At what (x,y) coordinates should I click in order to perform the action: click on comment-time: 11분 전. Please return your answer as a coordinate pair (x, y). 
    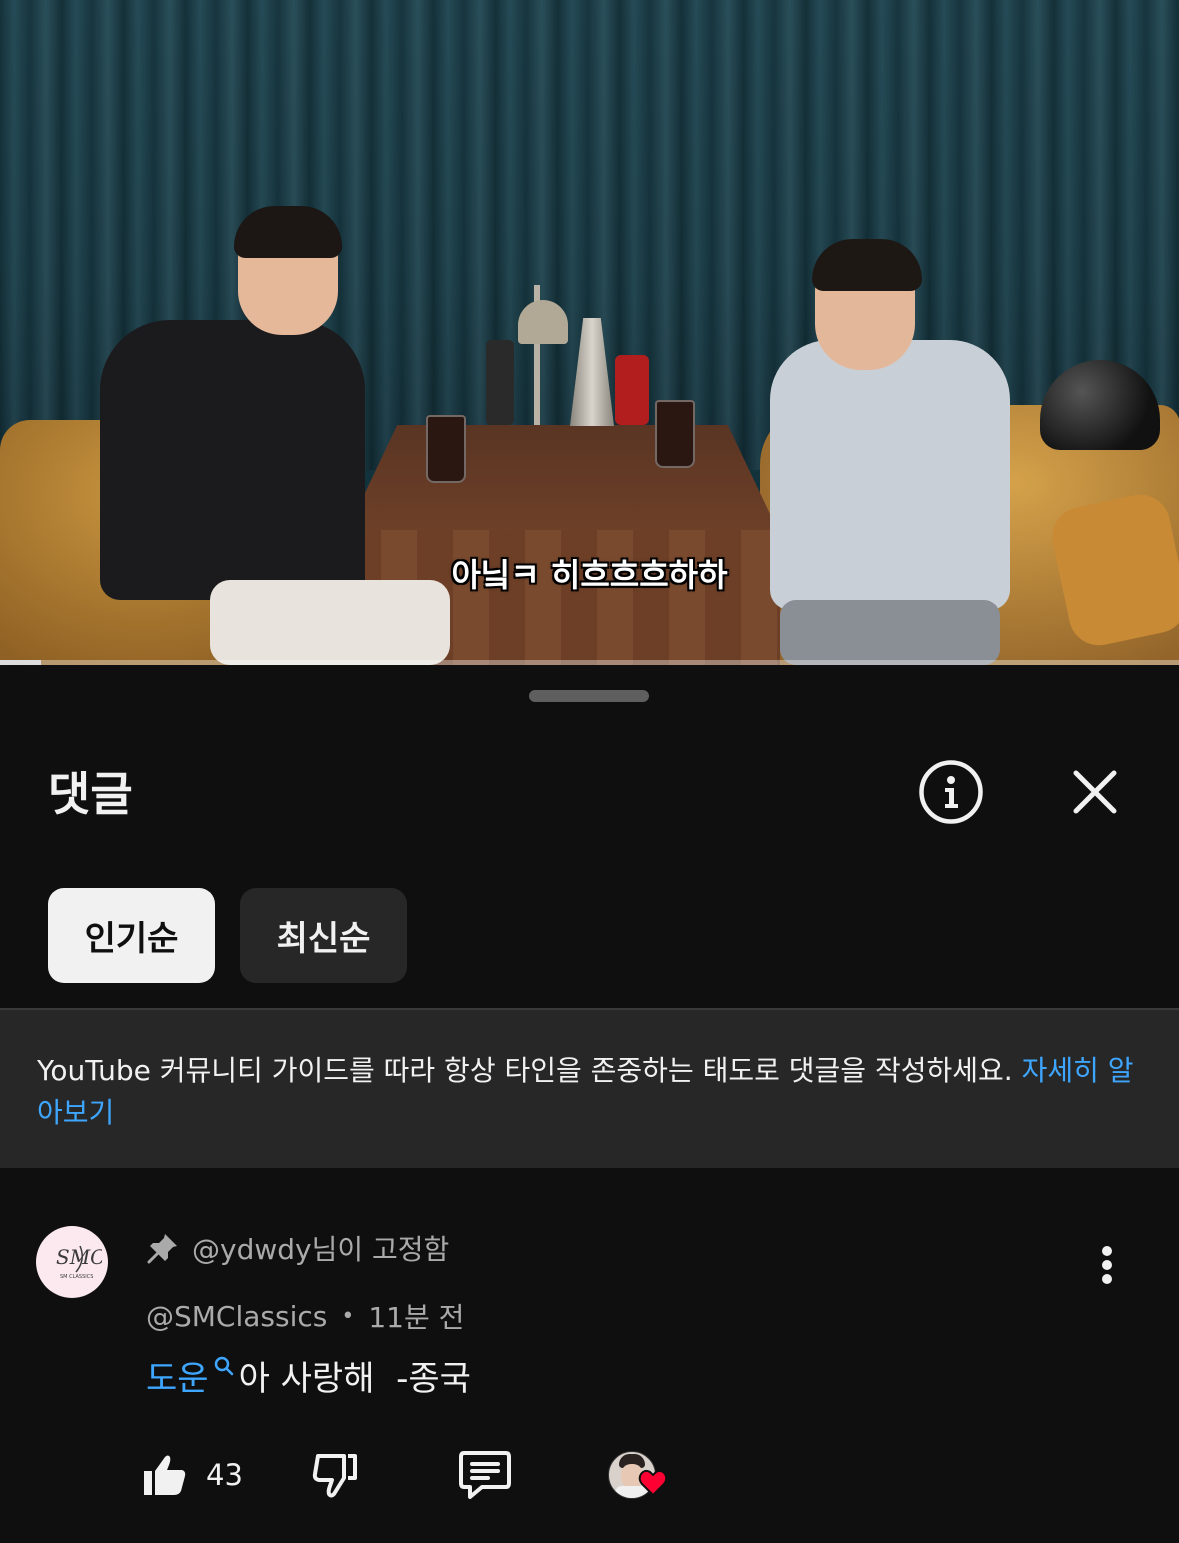
    Looking at the image, I should click on (416, 1317).